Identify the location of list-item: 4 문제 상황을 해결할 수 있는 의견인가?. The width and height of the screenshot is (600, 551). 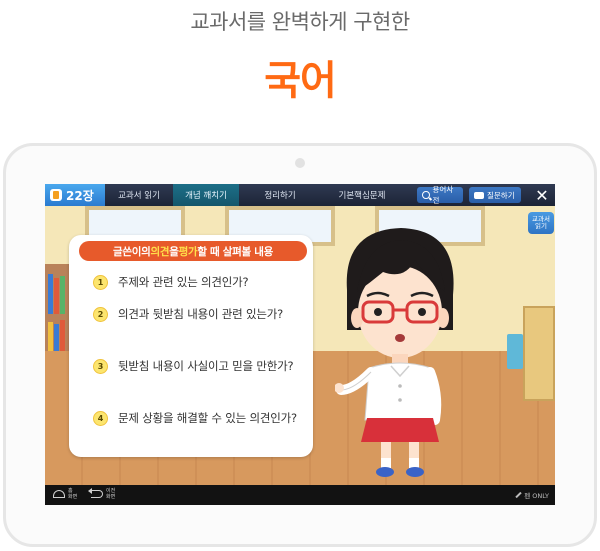
(195, 418).